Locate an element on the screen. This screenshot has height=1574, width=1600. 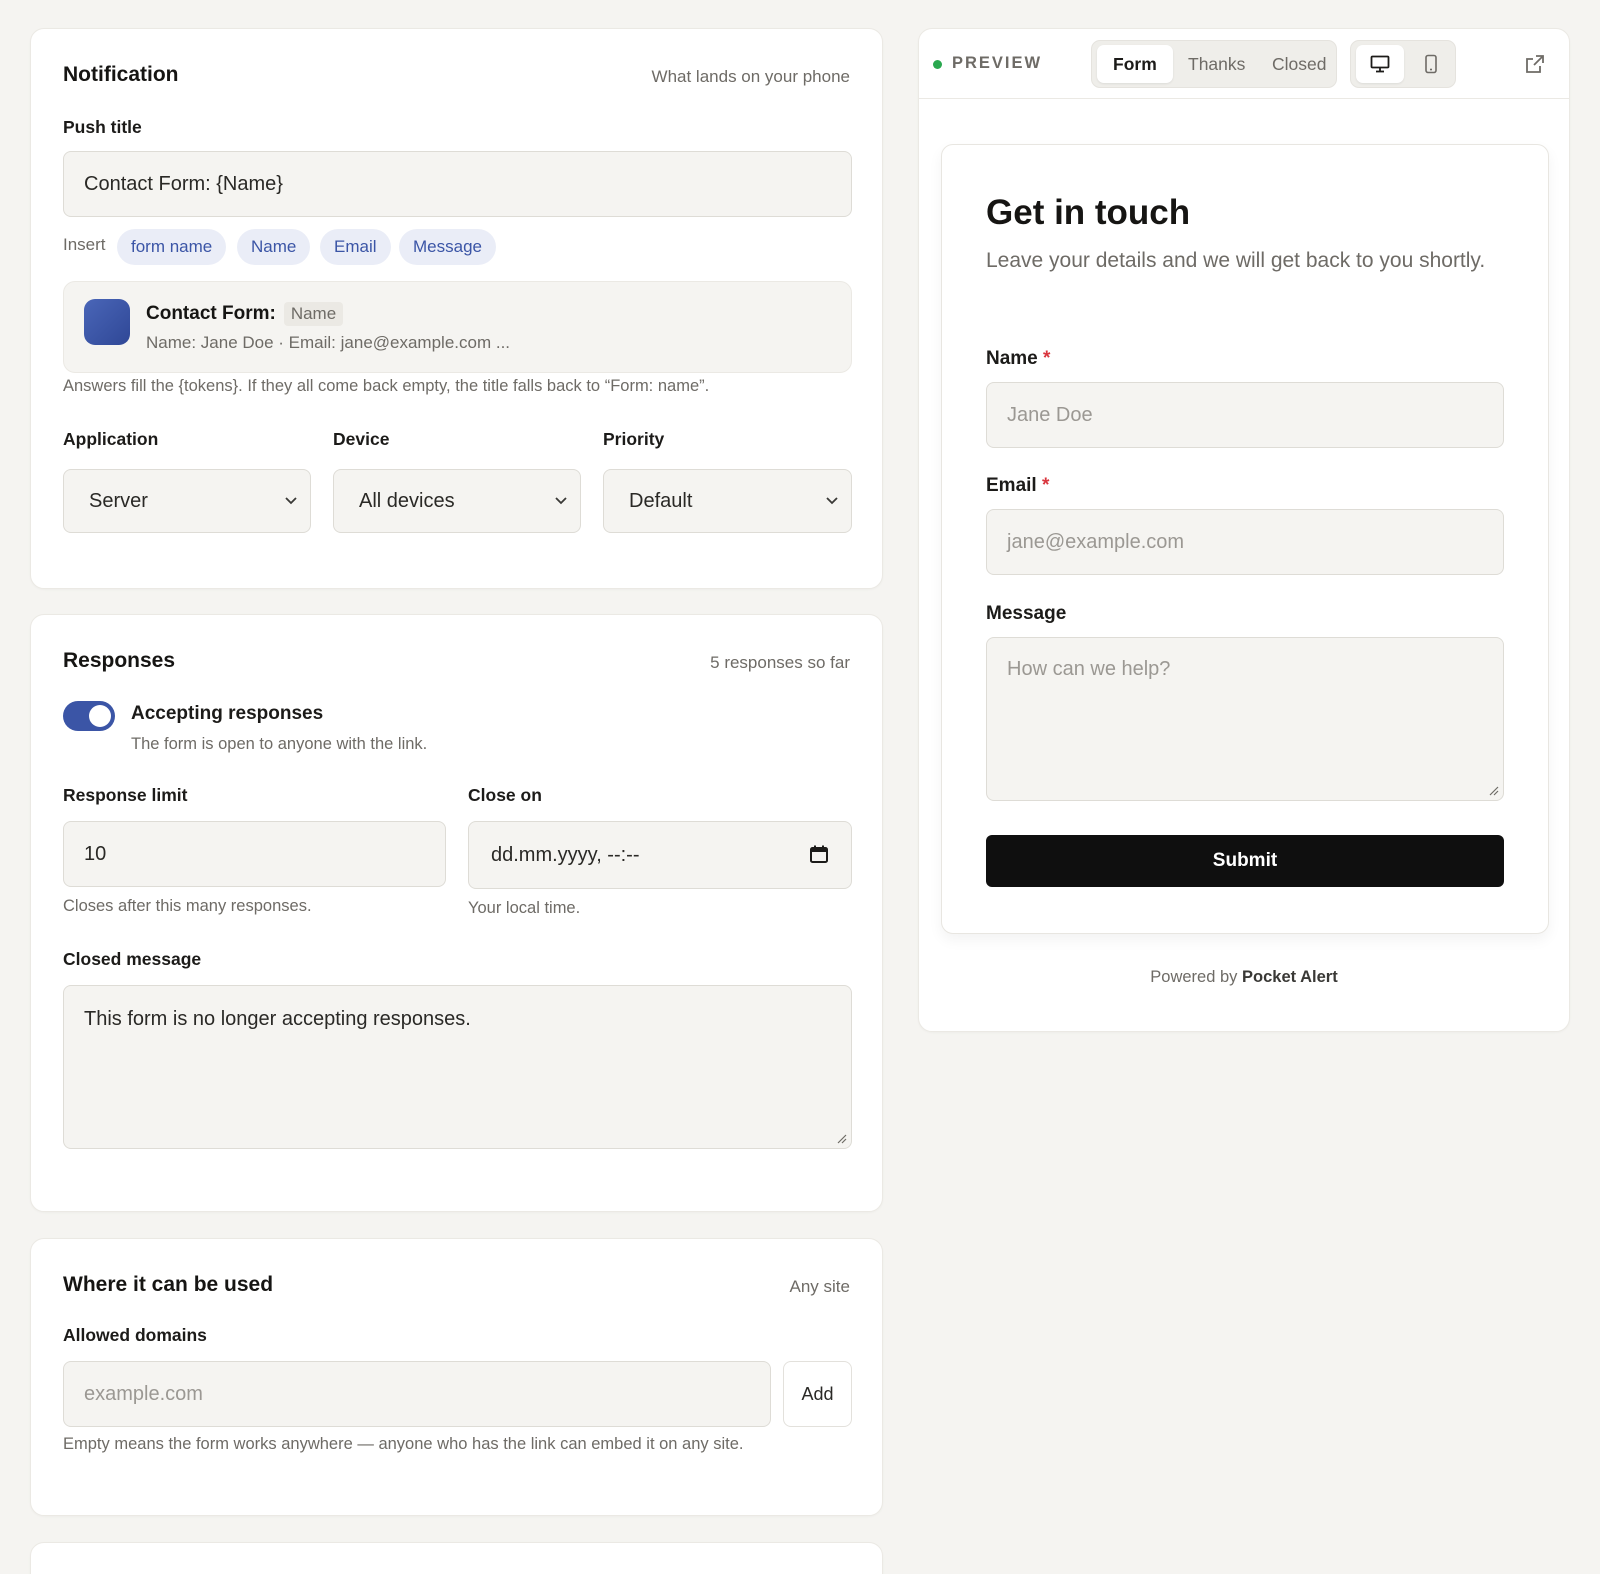
add-domain-label: Add is located at coordinates (817, 1393).